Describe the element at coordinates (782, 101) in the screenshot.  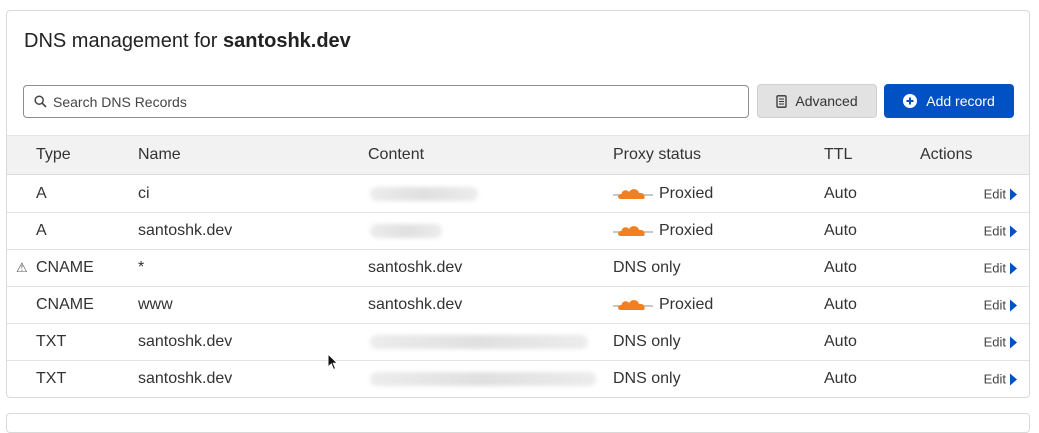
I see `document-icon` at that location.